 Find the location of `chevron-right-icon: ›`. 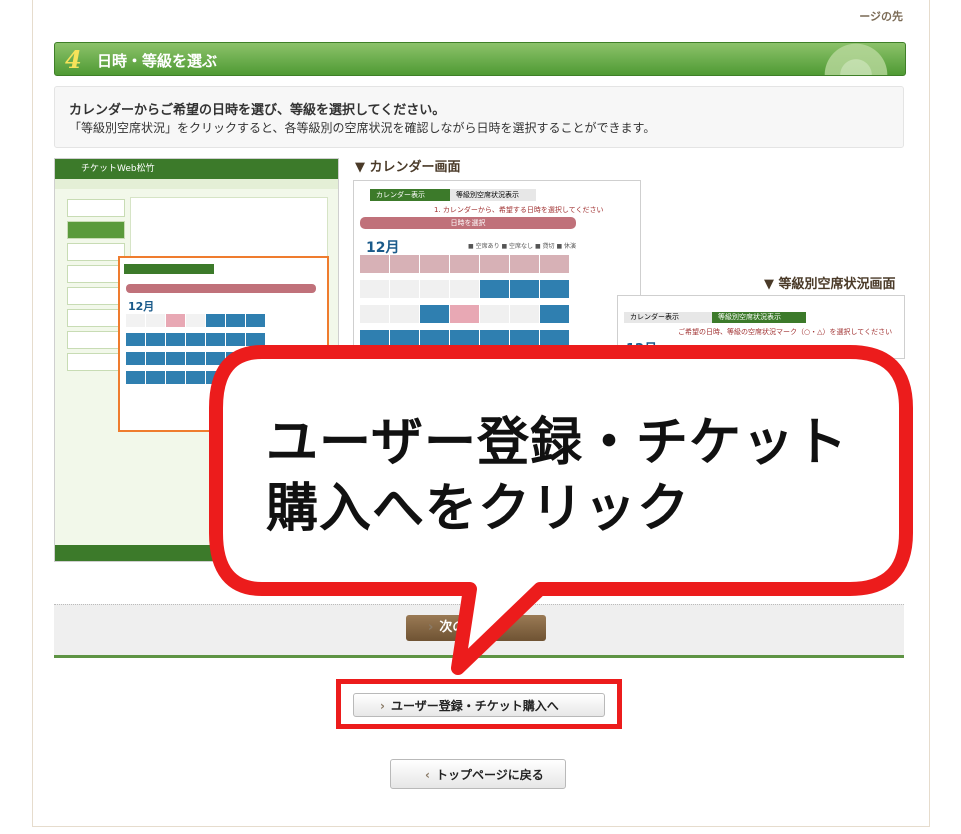

chevron-right-icon: › is located at coordinates (382, 706).